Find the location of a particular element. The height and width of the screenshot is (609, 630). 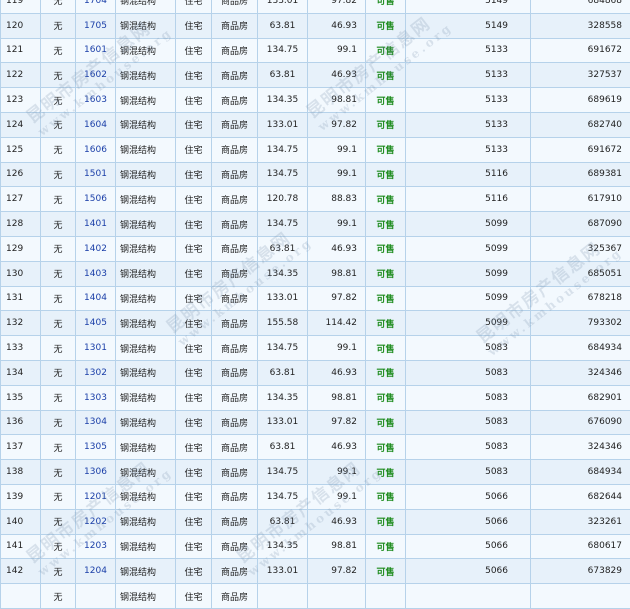

row-number-cell: 123 is located at coordinates (21, 100).